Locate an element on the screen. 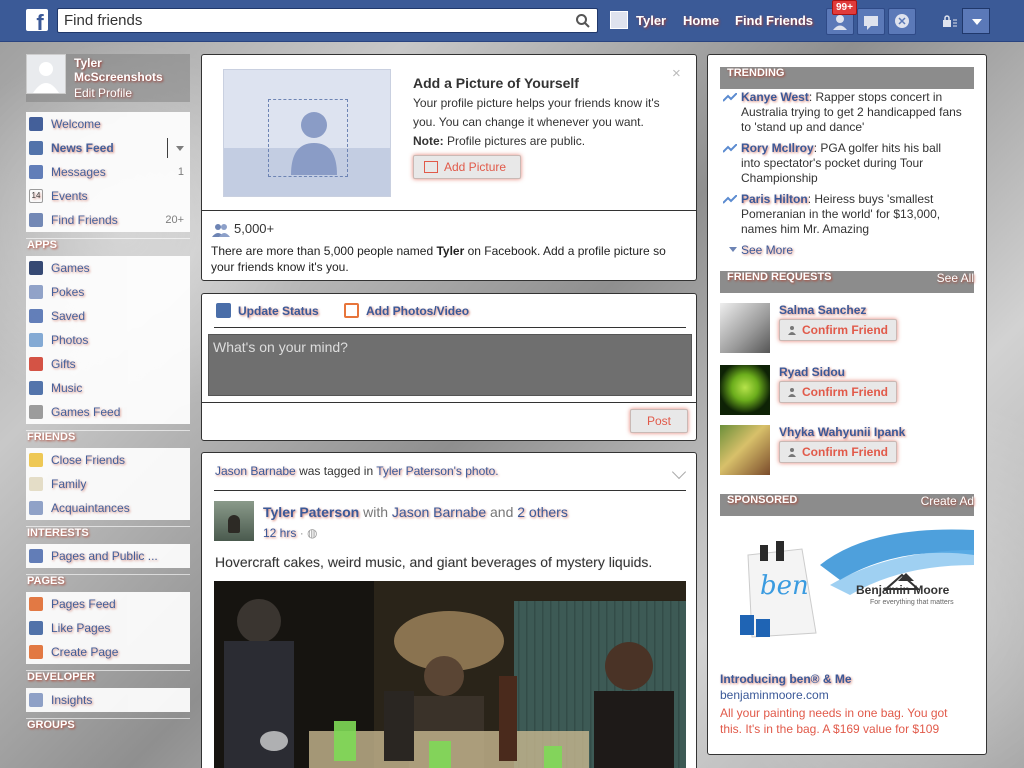 Image resolution: width=1024 pixels, height=768 pixels. globe-icon: · ◍ is located at coordinates (309, 533).